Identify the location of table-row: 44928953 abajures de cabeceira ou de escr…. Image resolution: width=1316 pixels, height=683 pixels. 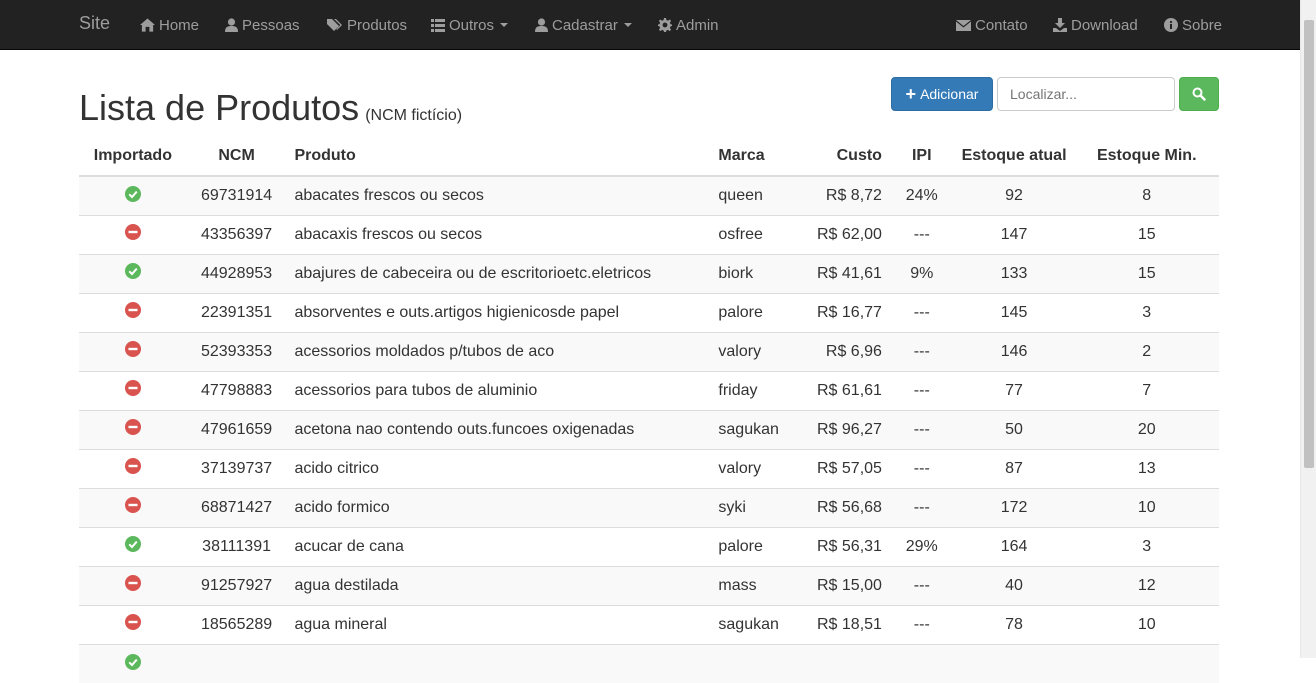
(649, 273).